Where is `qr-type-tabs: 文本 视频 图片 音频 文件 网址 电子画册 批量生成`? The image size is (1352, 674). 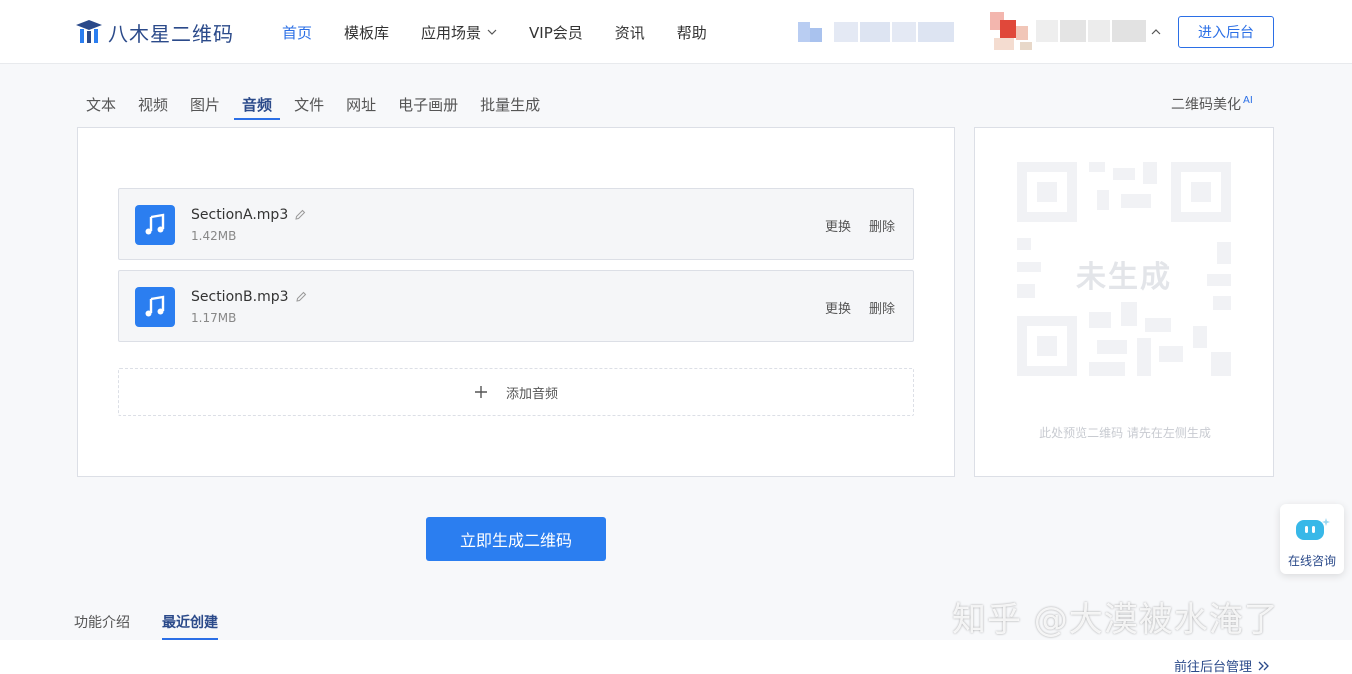 qr-type-tabs: 文本 视频 图片 音频 文件 网址 电子画册 批量生成 is located at coordinates (316, 103).